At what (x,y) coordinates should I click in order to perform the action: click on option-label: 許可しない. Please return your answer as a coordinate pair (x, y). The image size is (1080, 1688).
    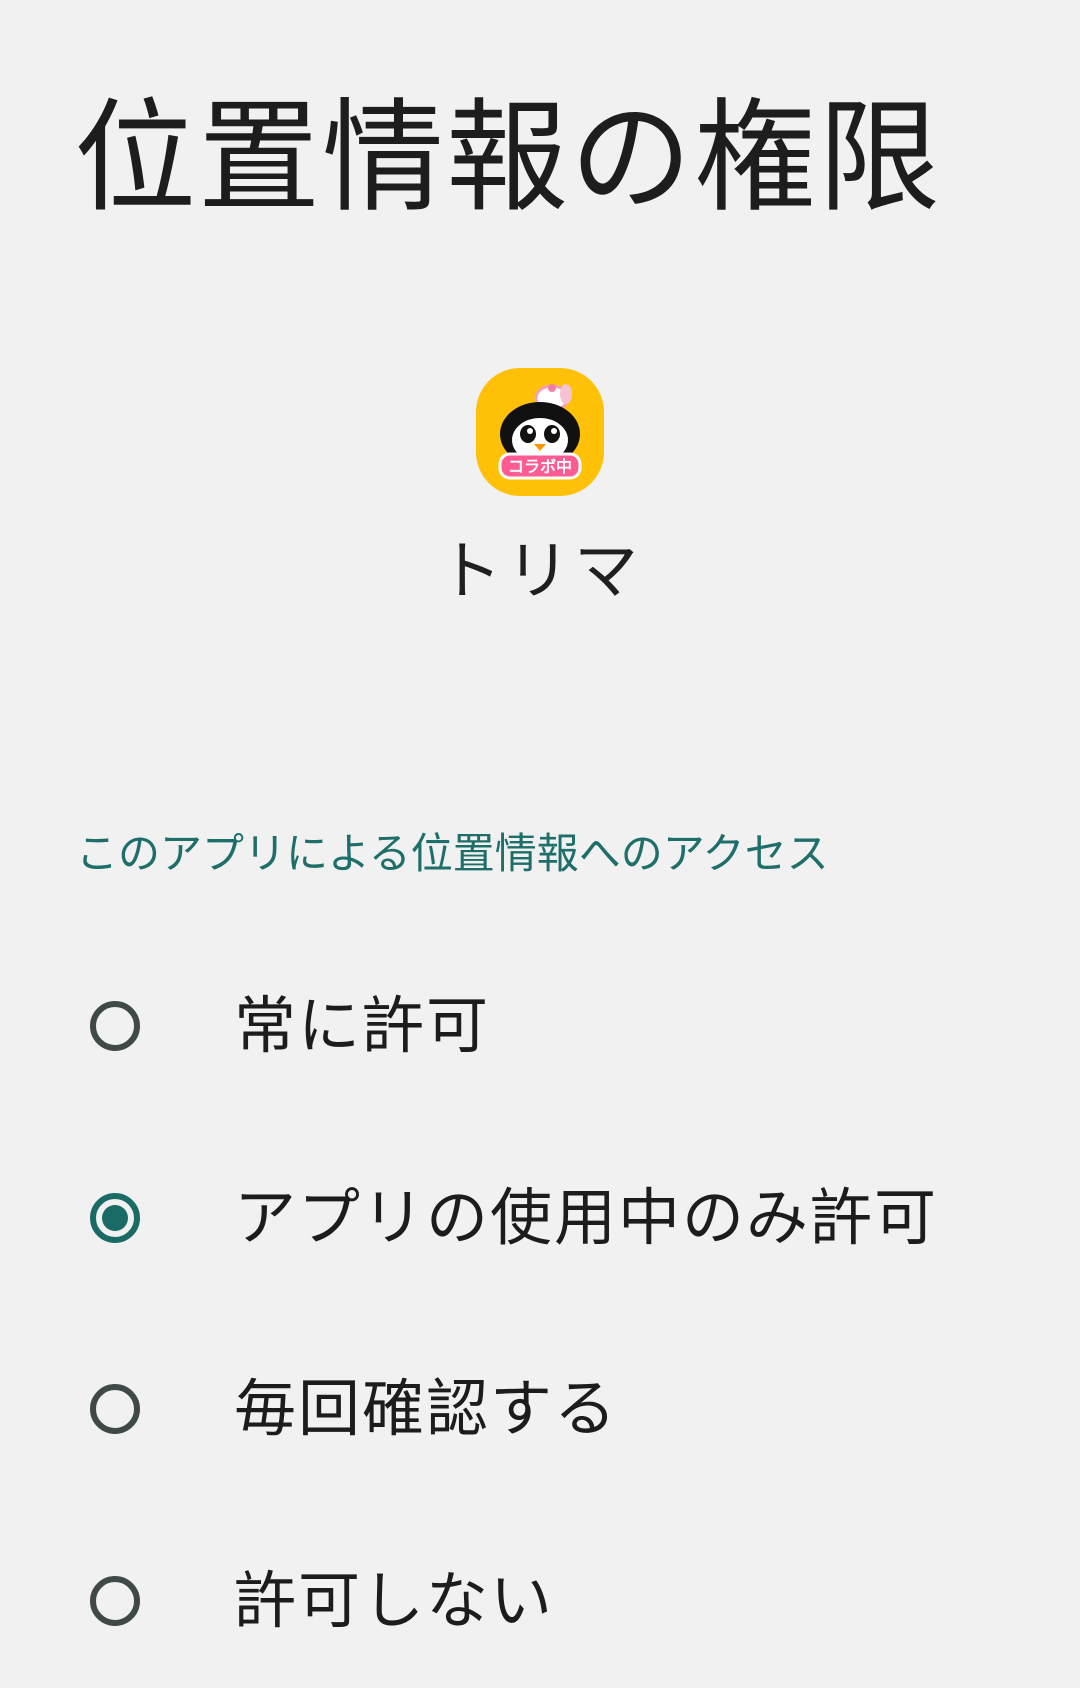
    Looking at the image, I should click on (394, 1600).